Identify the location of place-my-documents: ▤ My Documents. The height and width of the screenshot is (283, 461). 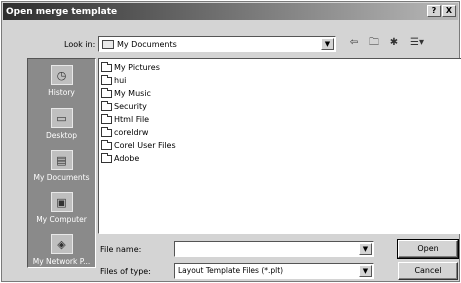
(61, 166).